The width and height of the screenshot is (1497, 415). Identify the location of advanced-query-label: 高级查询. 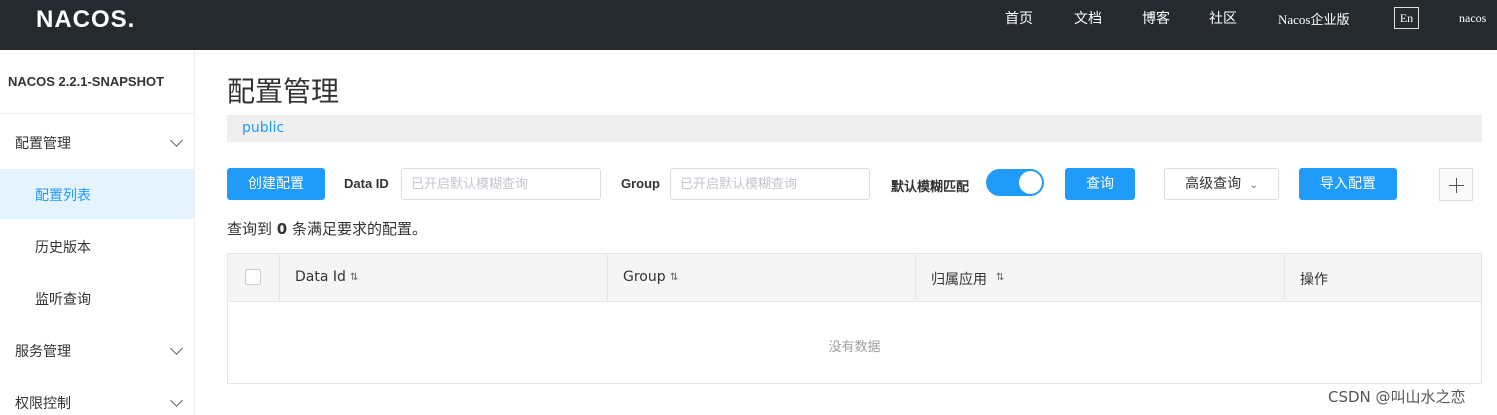
(1213, 184).